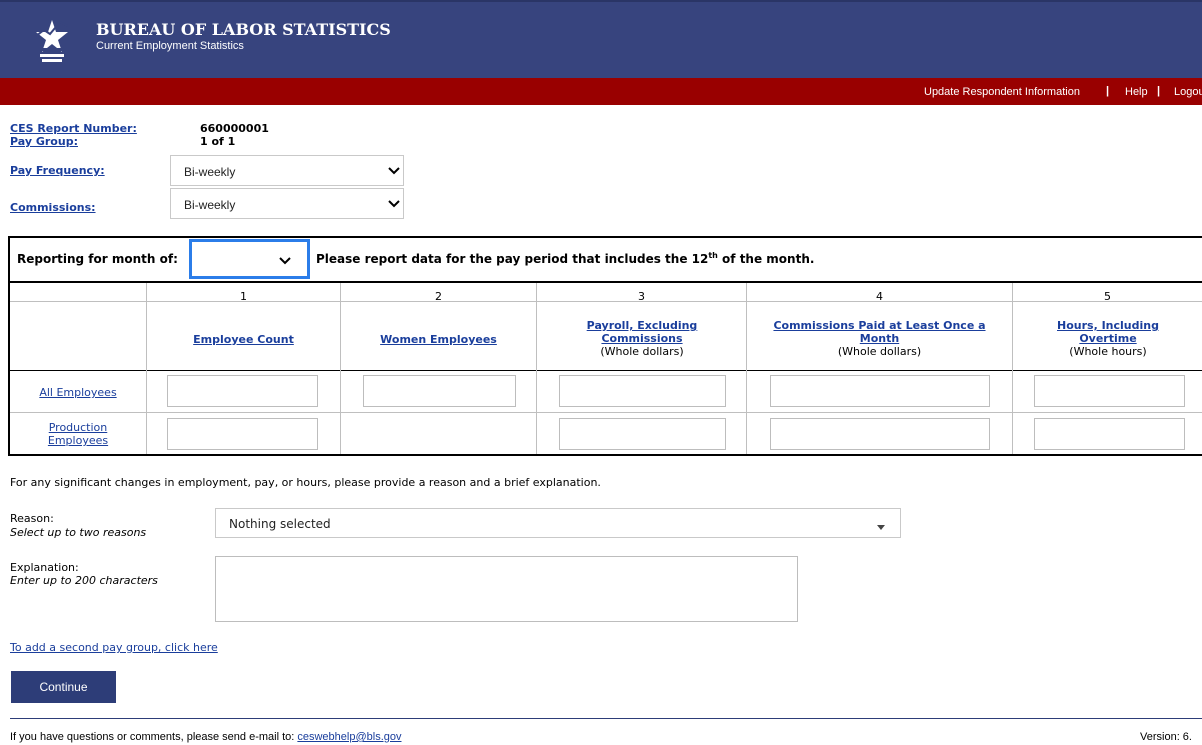 Image resolution: width=1202 pixels, height=745 pixels. I want to click on hours-unit: (Whole hours), so click(1108, 351).